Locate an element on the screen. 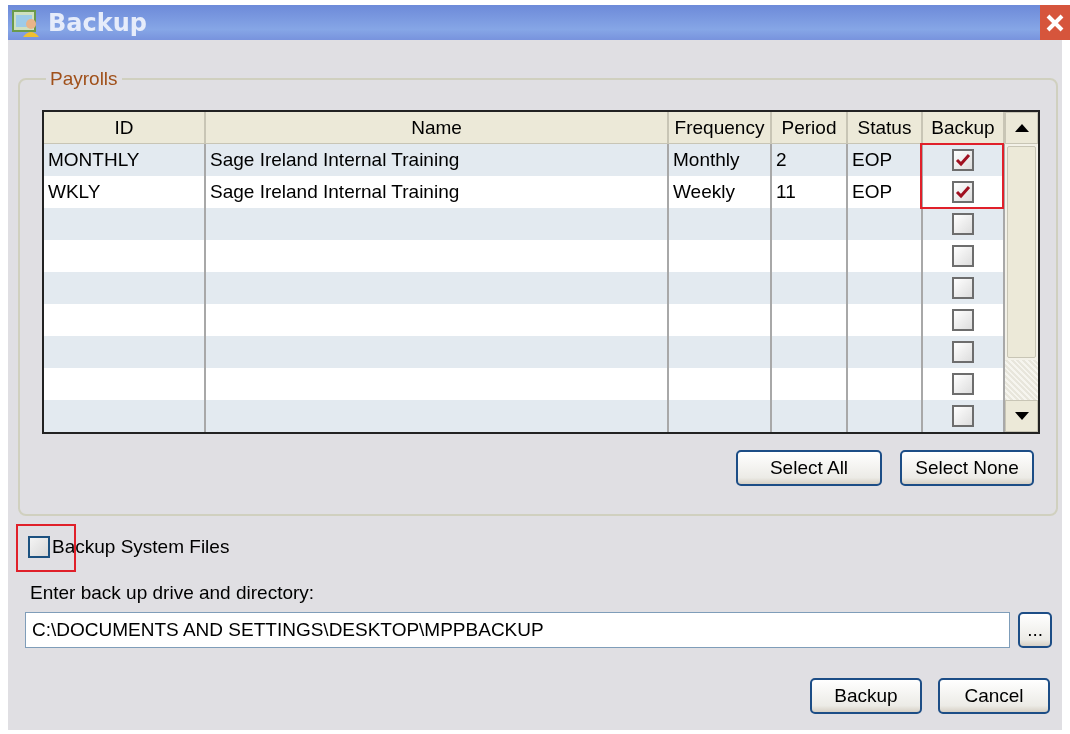 The width and height of the screenshot is (1070, 734). column-header: ID is located at coordinates (124, 128).